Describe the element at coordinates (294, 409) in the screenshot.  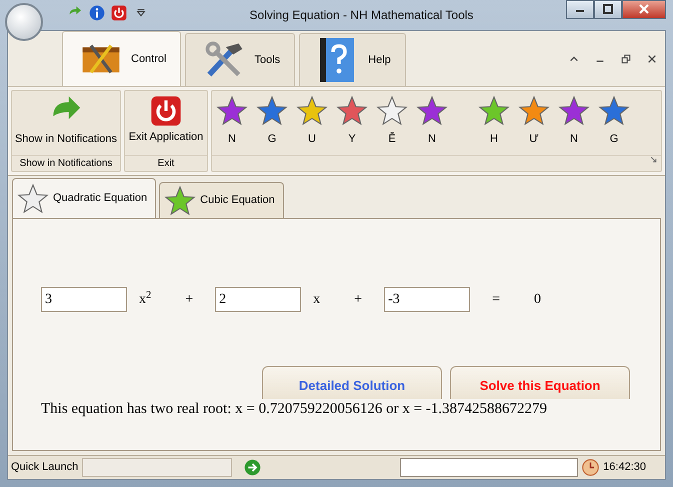
I see `result-text: This equation has two real root: x = 0.720759220056126 or x = -1.38742588672279` at that location.